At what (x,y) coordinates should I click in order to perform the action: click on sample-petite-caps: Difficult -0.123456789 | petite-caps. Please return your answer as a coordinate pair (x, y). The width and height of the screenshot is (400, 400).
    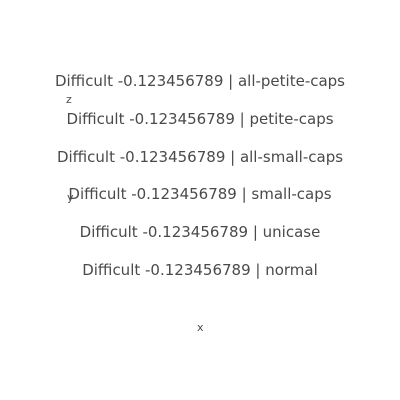
    Looking at the image, I should click on (200, 119).